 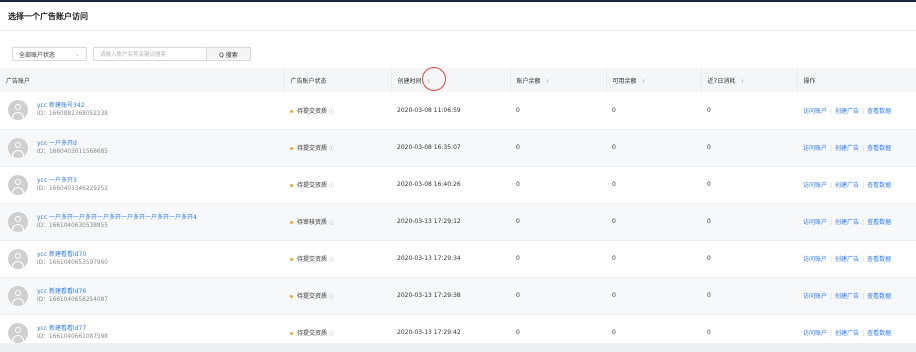 I want to click on status-cell: 待审核资质 ⓘ, so click(x=337, y=221).